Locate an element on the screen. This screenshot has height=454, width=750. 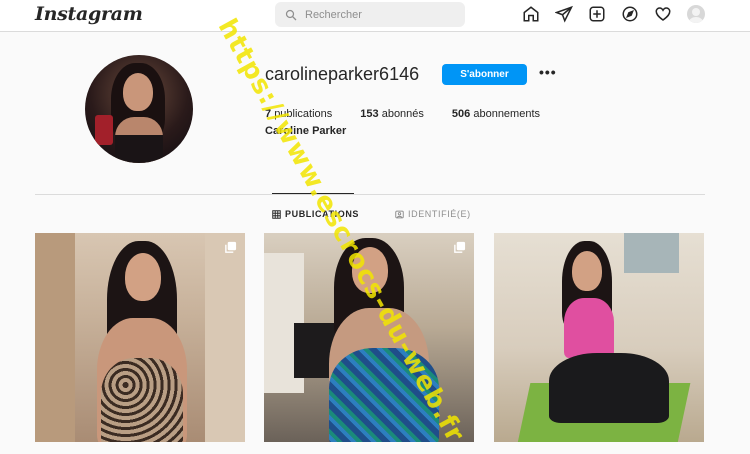
explore-icon is located at coordinates (630, 14).